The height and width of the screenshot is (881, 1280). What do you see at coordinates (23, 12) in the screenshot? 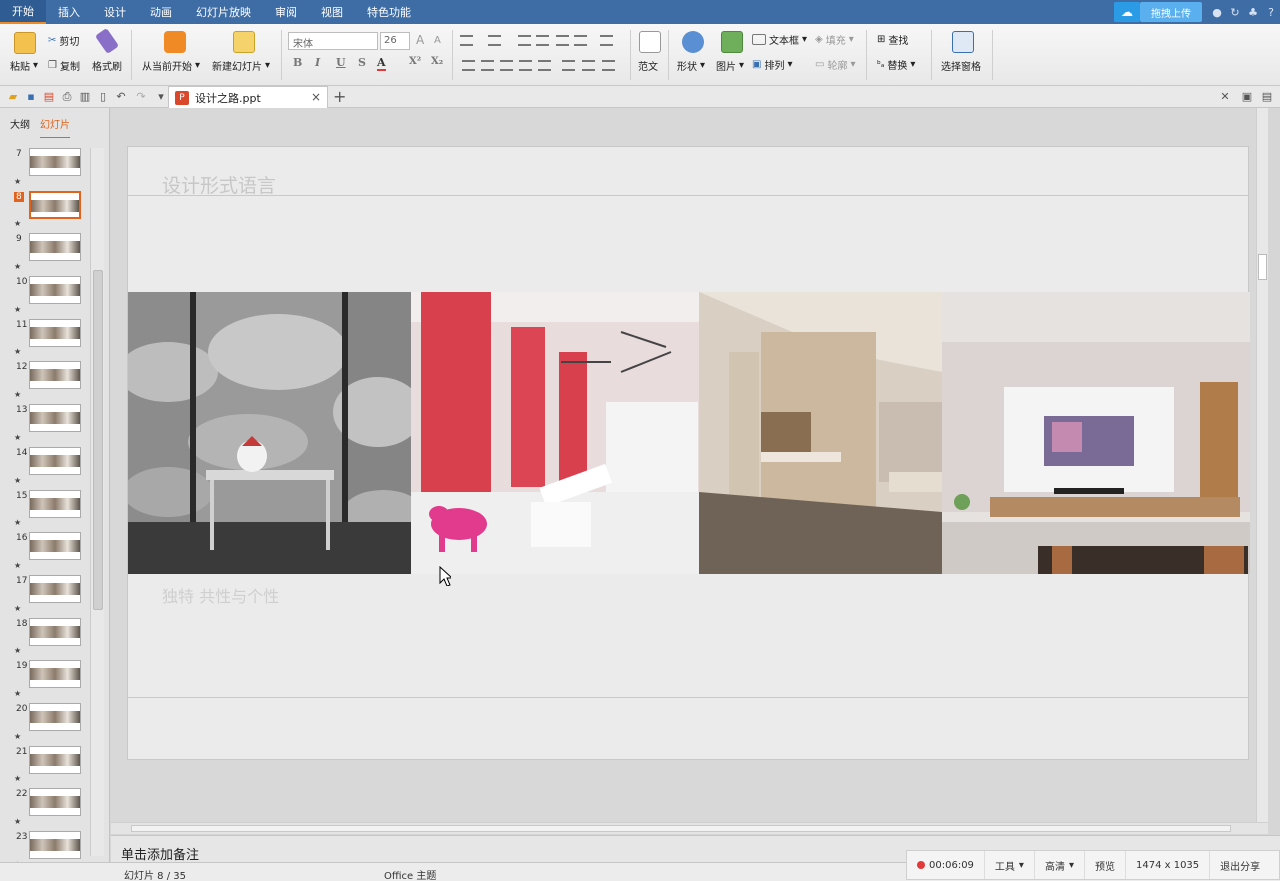
I see `menu-tab-home: 开始` at bounding box center [23, 12].